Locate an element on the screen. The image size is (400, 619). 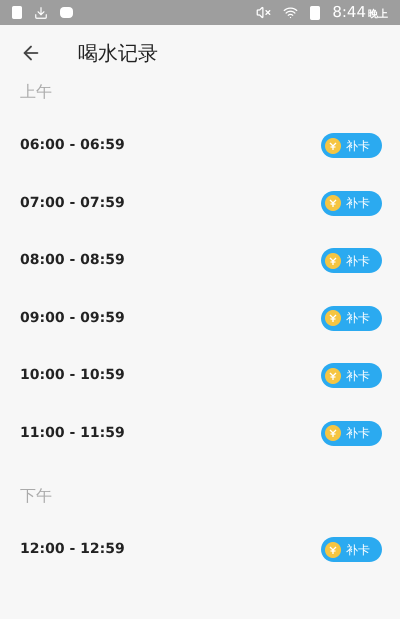
time-slot: 12:00 - 12:59 is located at coordinates (72, 549).